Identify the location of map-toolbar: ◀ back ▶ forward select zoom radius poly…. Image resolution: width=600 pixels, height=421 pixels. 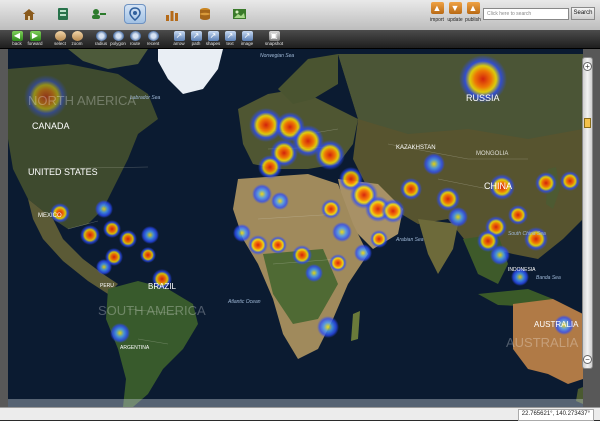
(300, 39).